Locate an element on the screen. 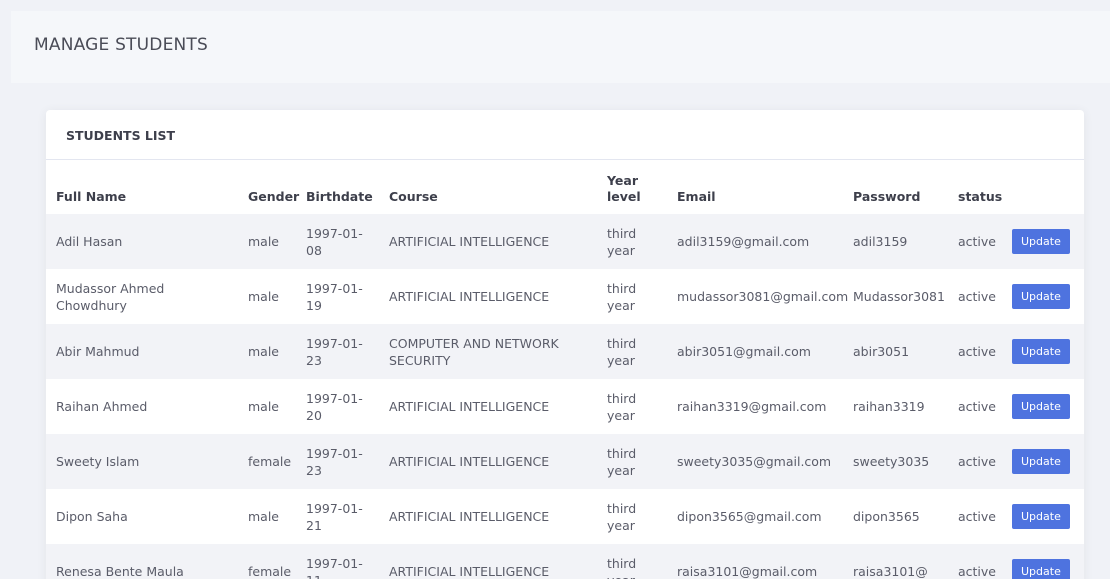 This screenshot has height=579, width=1110. cell-email: sweety3035@gmail.com is located at coordinates (754, 461).